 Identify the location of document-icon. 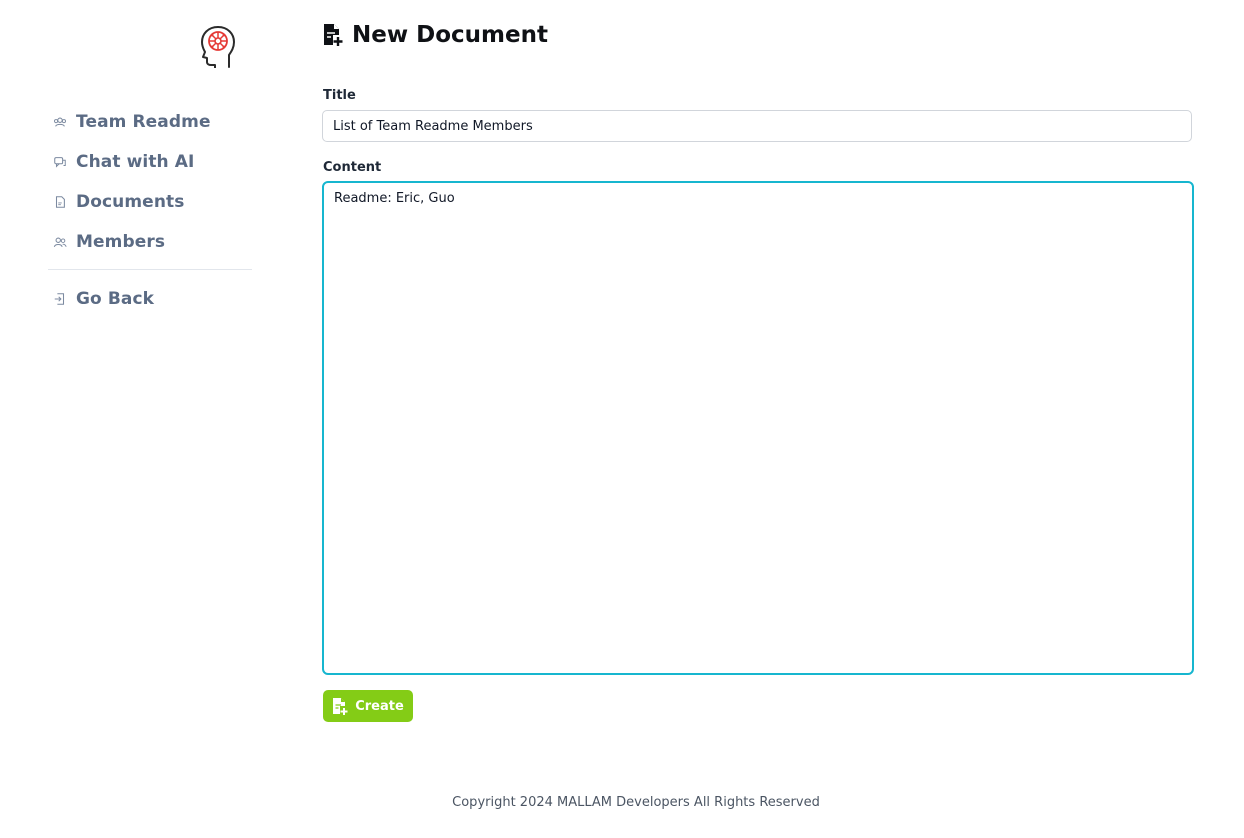
(60, 202).